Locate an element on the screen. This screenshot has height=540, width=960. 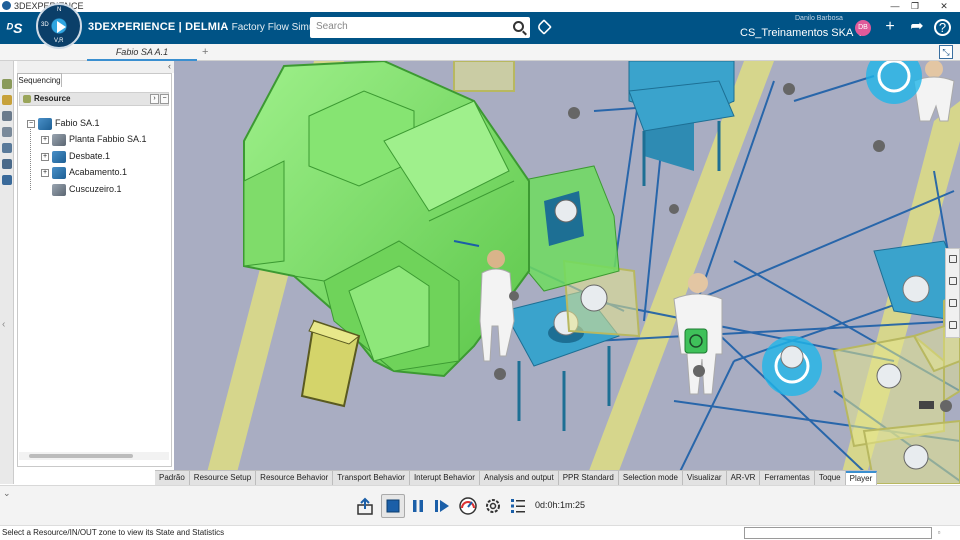
brand-main: 3DEXPERIENCE | DELMIA is located at coordinates (158, 27).